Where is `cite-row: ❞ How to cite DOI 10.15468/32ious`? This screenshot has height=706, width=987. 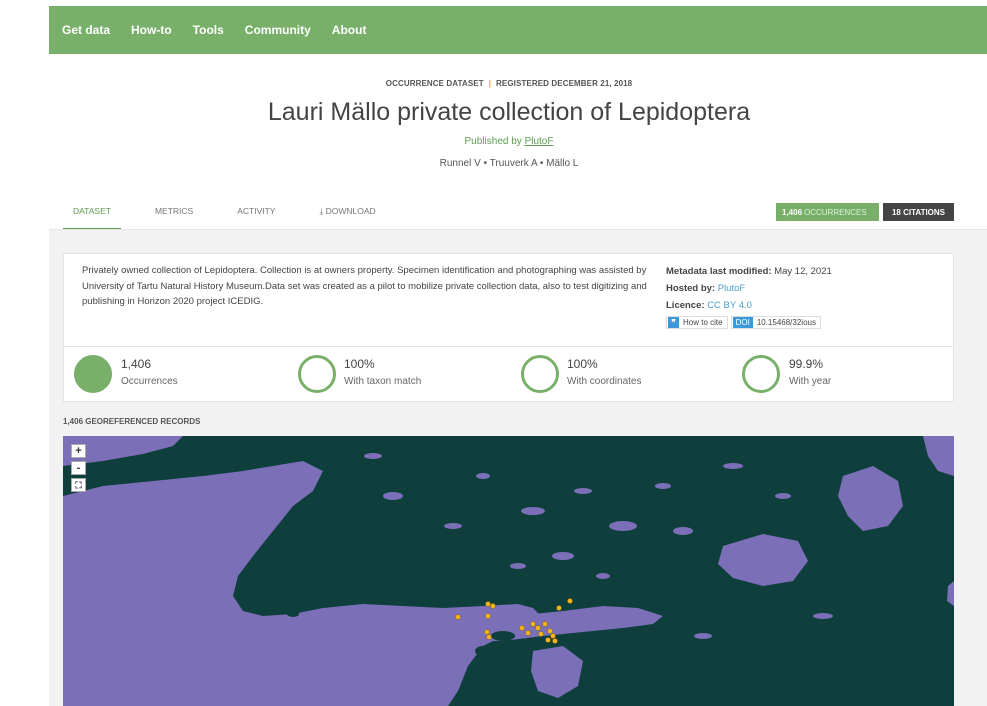
cite-row: ❞ How to cite DOI 10.15468/32ious is located at coordinates (749, 322).